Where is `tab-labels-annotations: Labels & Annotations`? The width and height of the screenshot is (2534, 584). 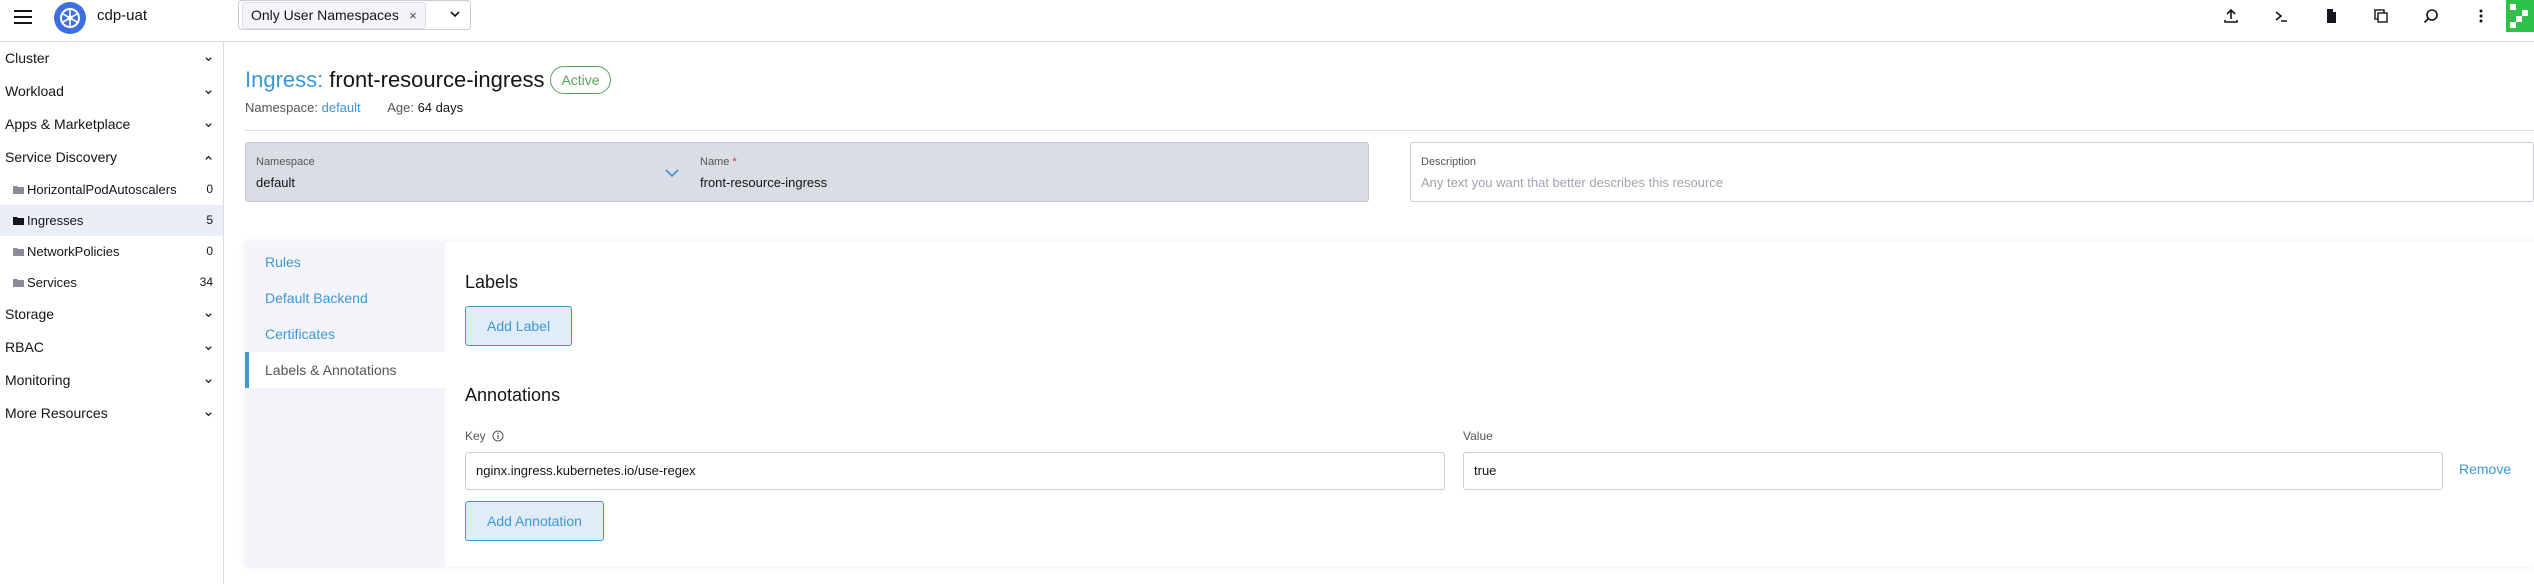
tab-labels-annotations: Labels & Annotations is located at coordinates (345, 370).